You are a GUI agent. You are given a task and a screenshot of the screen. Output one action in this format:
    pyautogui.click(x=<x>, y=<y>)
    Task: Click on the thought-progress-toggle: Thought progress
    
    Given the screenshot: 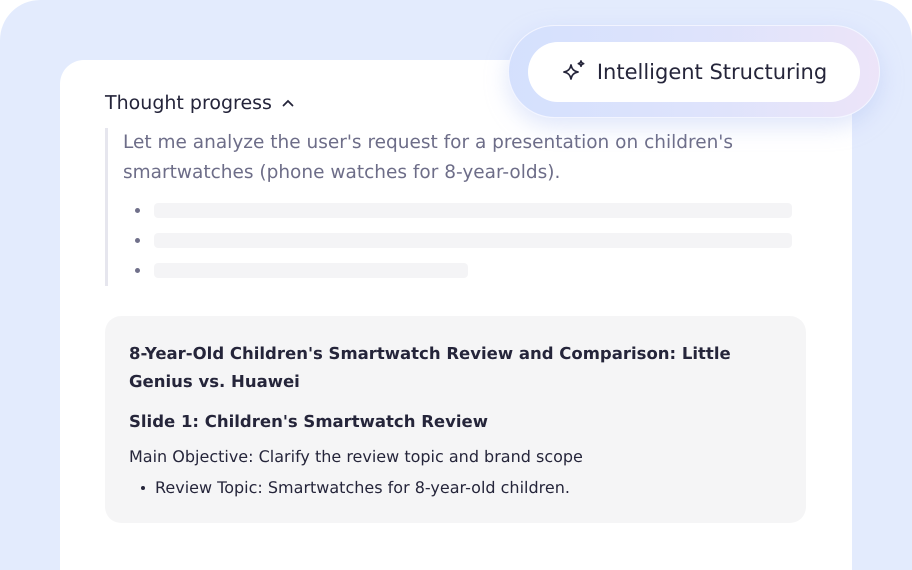 What is the action you would take?
    pyautogui.click(x=199, y=103)
    